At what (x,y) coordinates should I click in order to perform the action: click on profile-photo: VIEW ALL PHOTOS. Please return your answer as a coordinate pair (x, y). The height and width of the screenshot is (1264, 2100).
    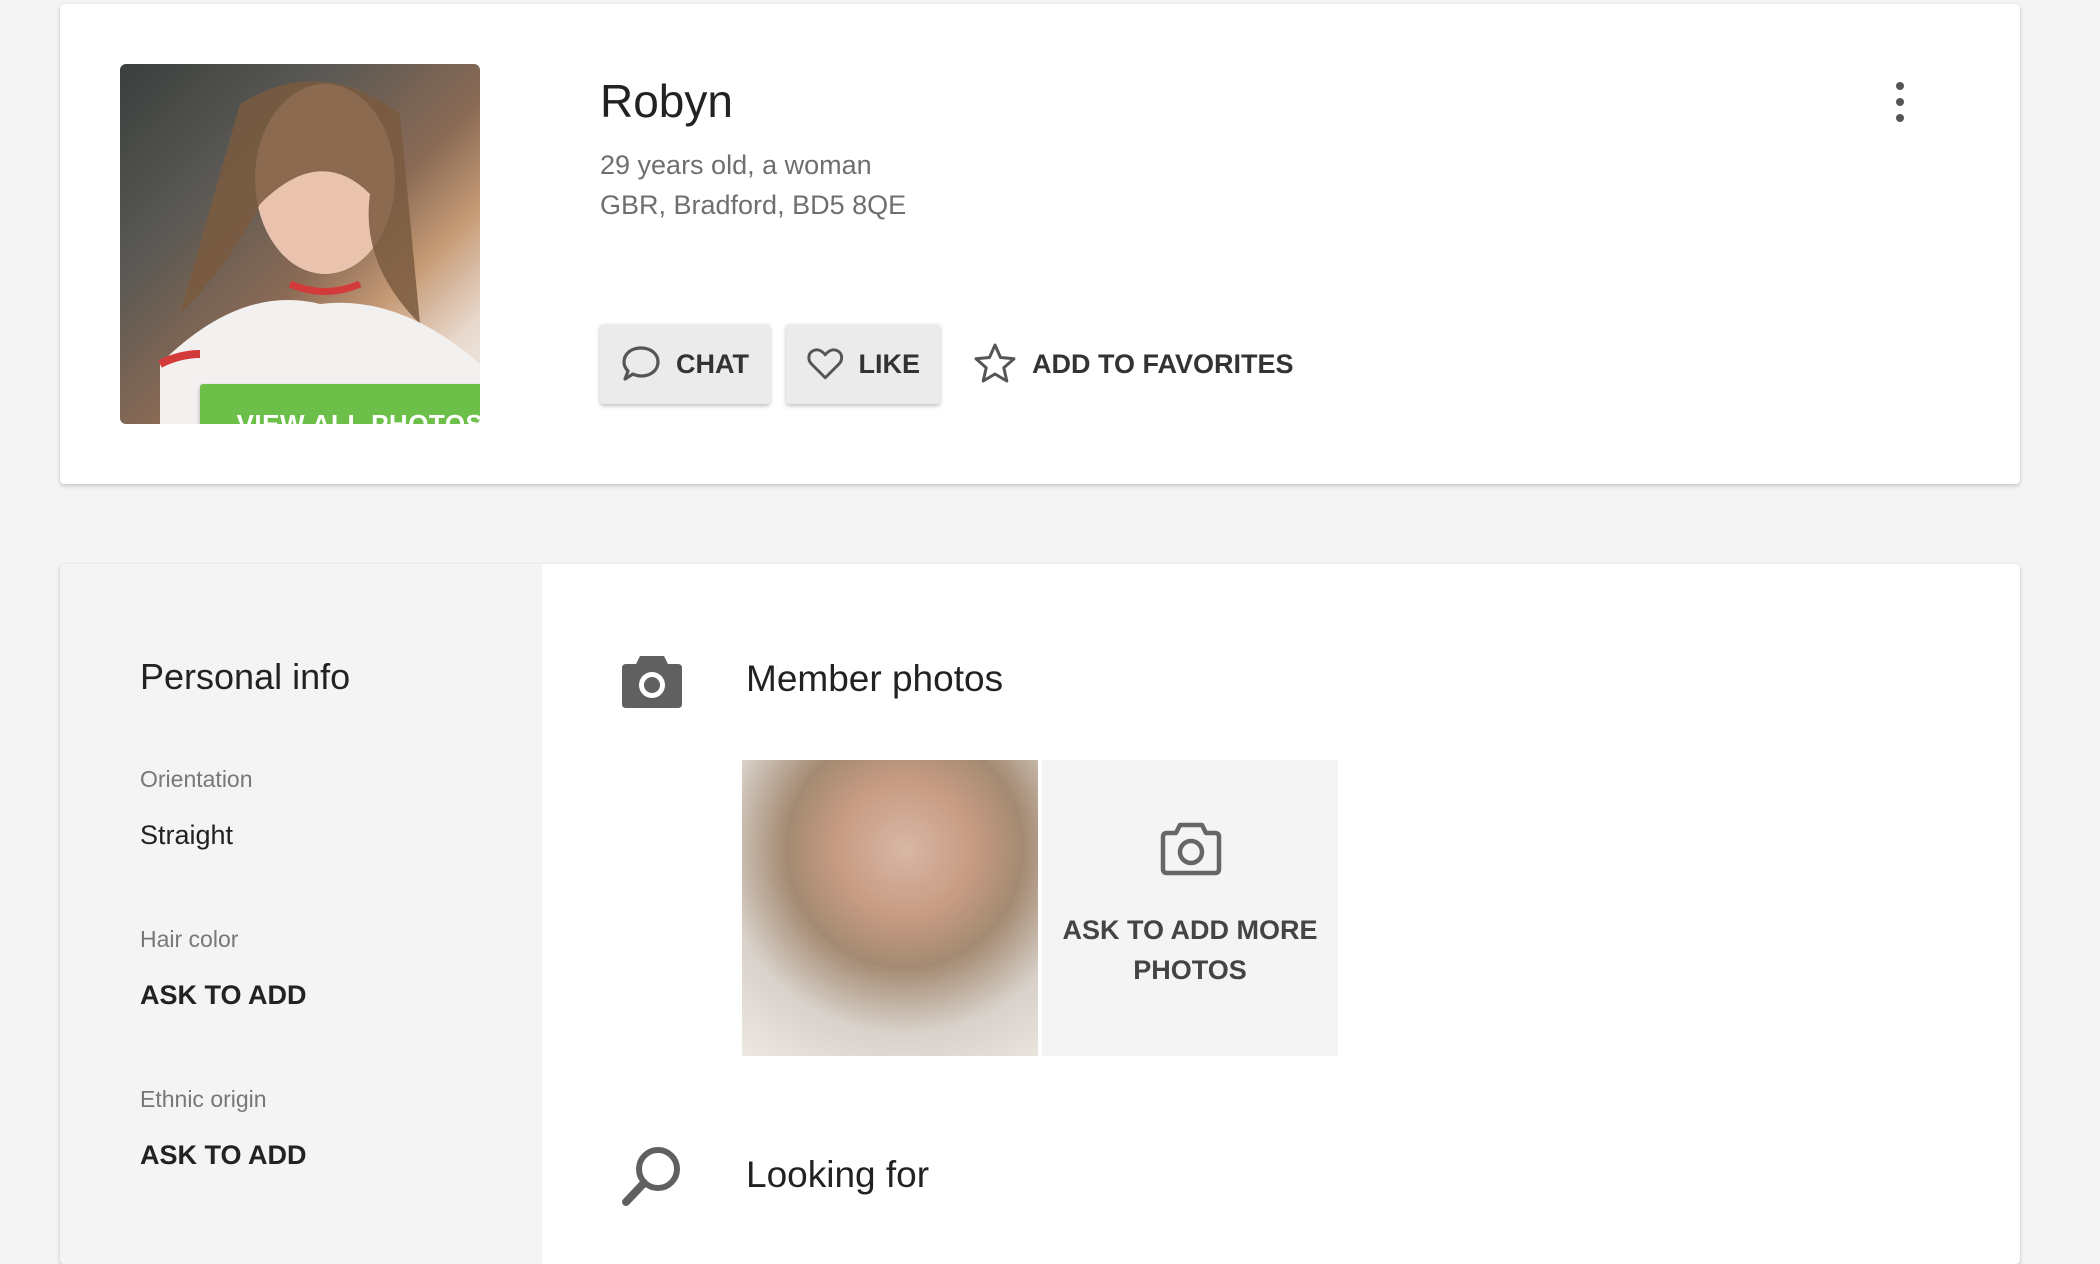
    Looking at the image, I should click on (300, 244).